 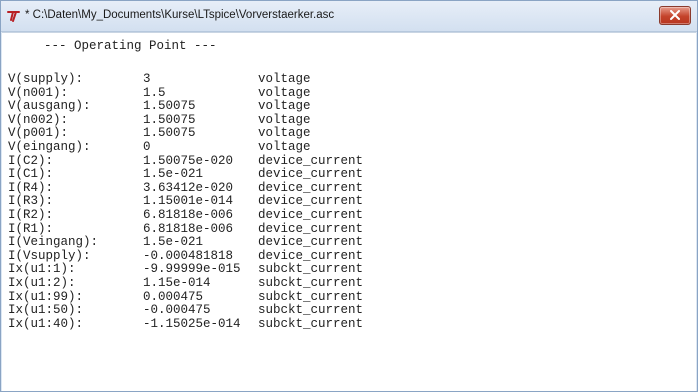 I want to click on row-name: V(p001):, so click(x=38, y=133).